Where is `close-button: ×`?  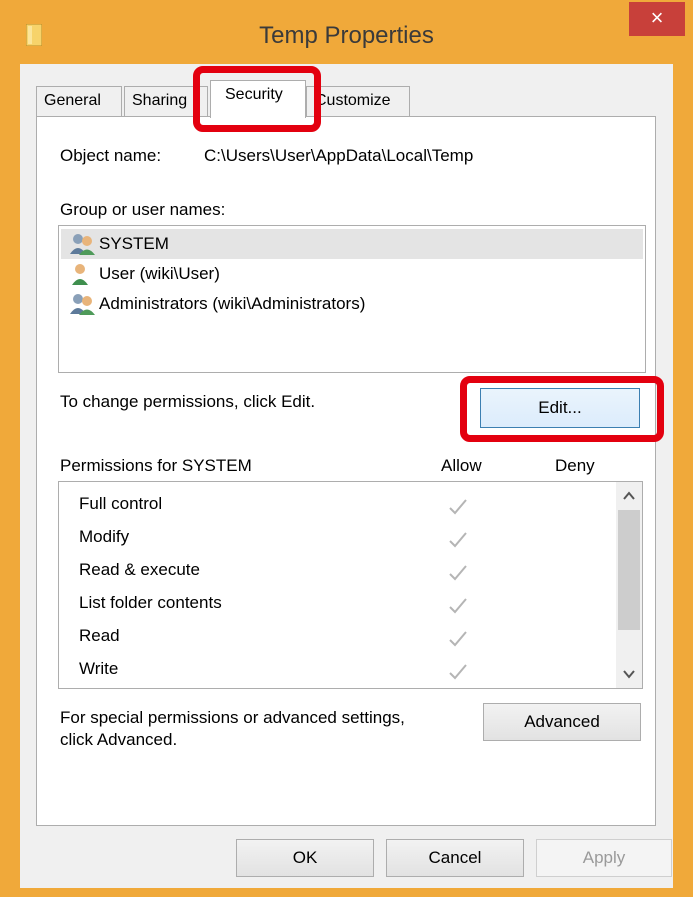
close-button: × is located at coordinates (657, 19).